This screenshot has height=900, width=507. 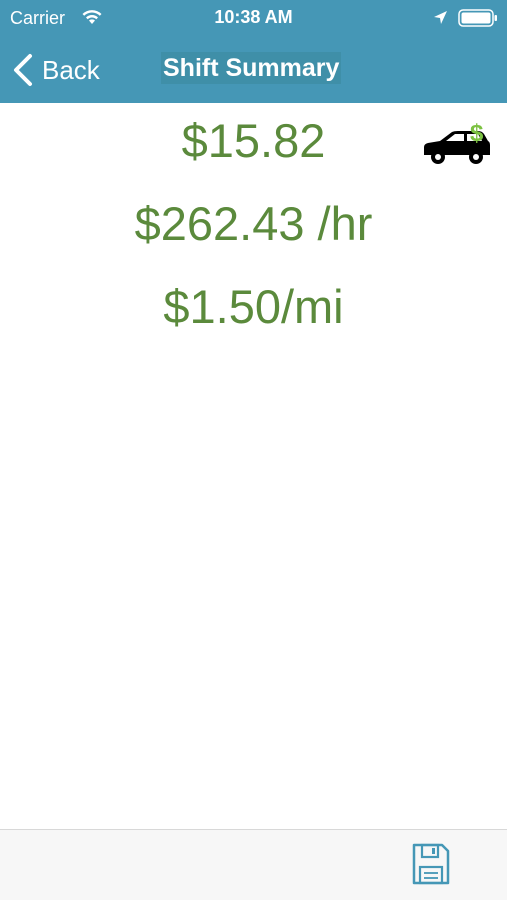 I want to click on status-bar: Carrier 10:38 AM, so click(x=253, y=18).